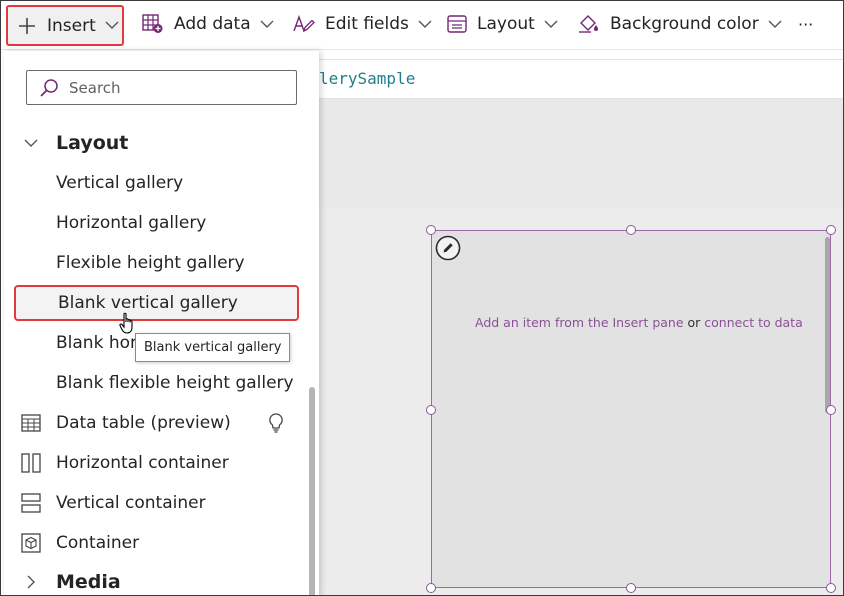 This screenshot has width=844, height=596. Describe the element at coordinates (31, 463) in the screenshot. I see `horizontal-container-icon` at that location.